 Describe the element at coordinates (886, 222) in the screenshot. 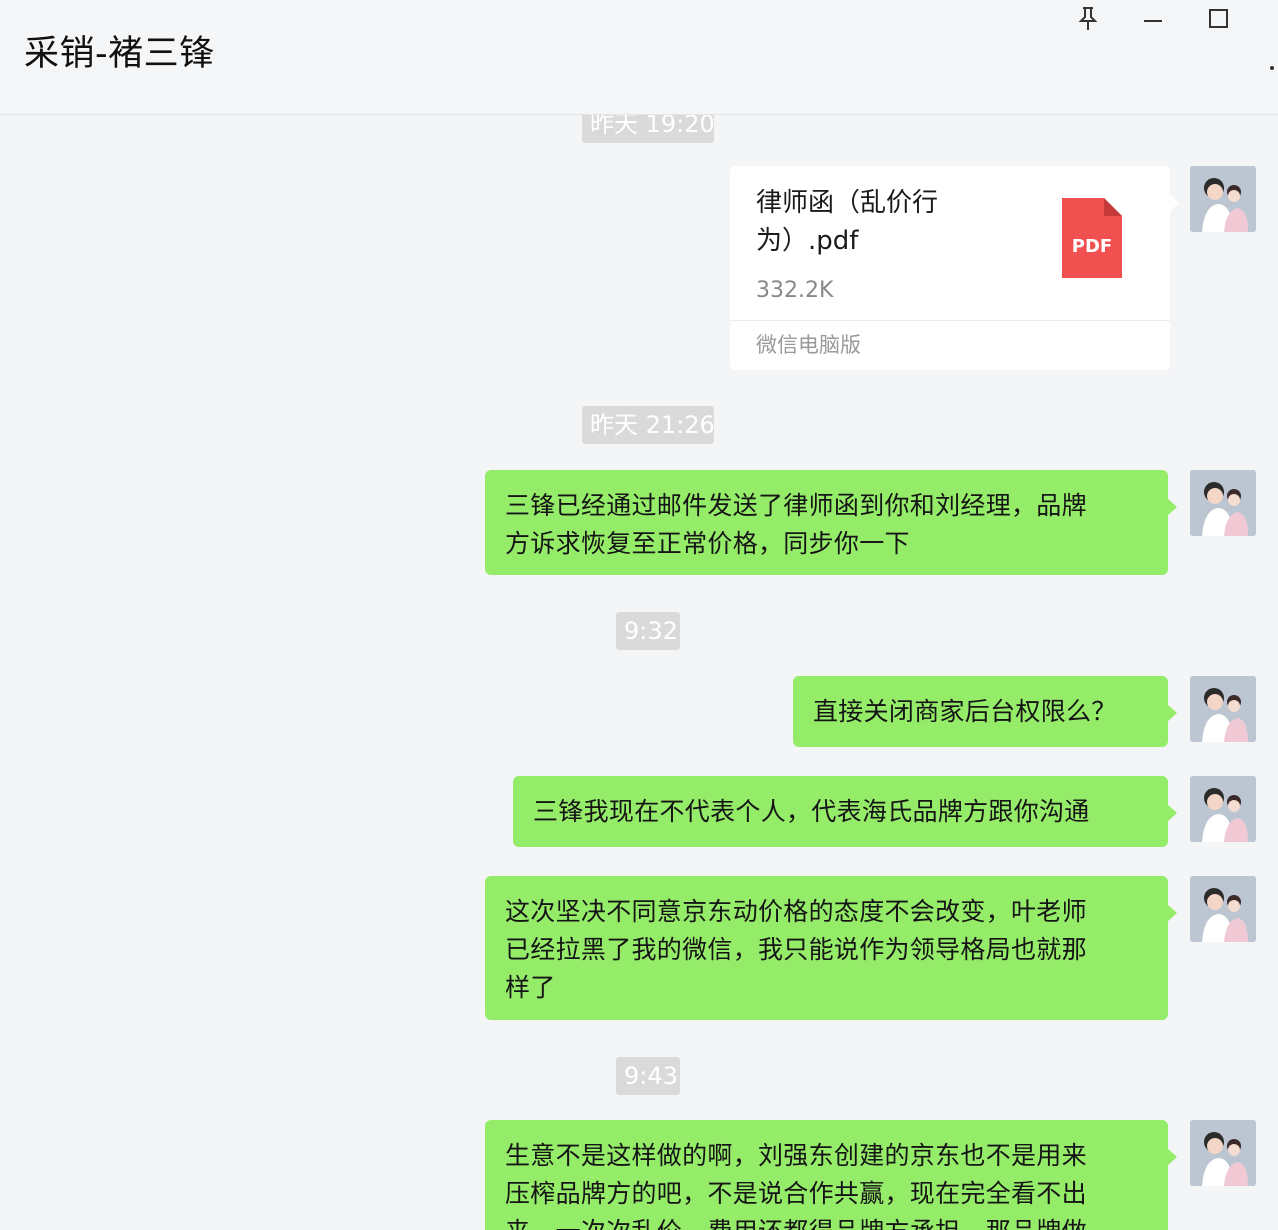

I see `file-name: 律师函（乱价行 为）.pdf` at that location.